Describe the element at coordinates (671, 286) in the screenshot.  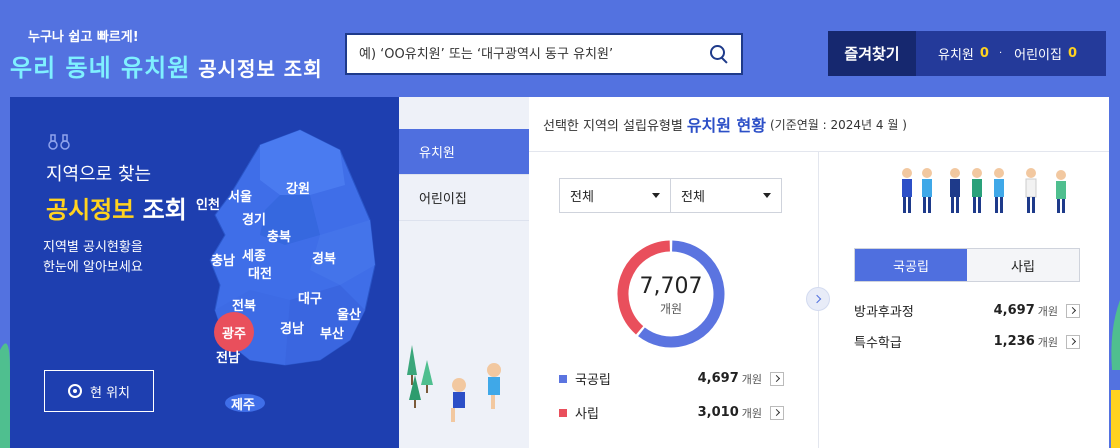
I see `donut-total: 7,707` at that location.